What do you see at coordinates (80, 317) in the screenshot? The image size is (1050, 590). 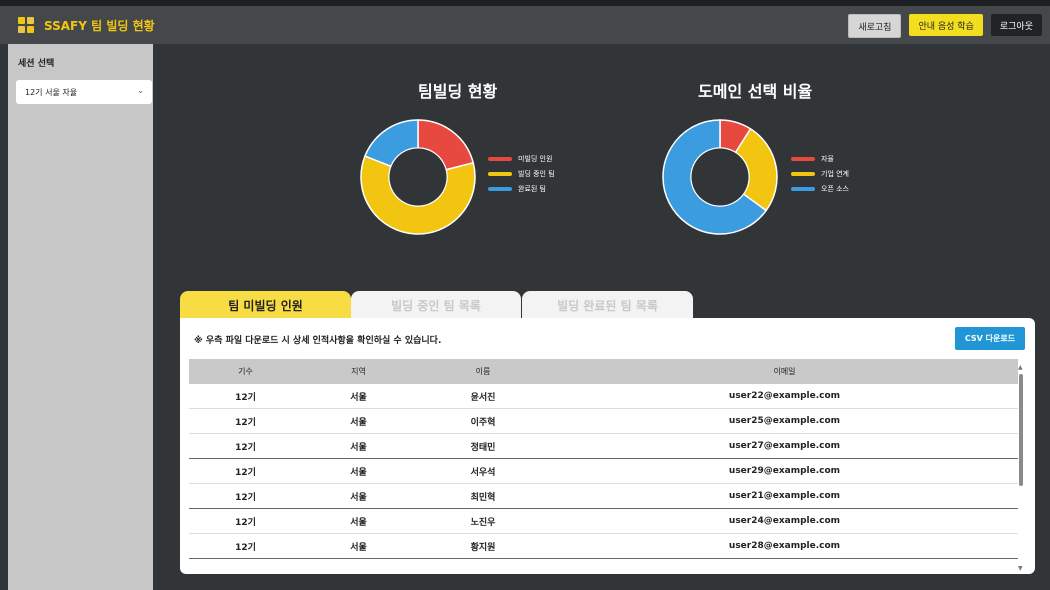 I see `sidebar: 세션 선택 12기 서울 자율 ⌄` at bounding box center [80, 317].